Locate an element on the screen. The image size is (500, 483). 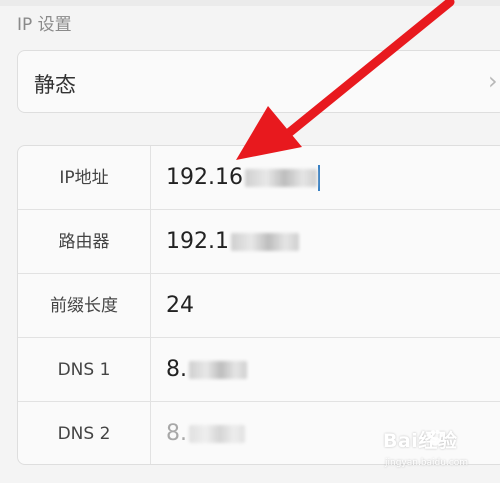
watermark-url: jingyan.baidu.com is located at coordinates (427, 463).